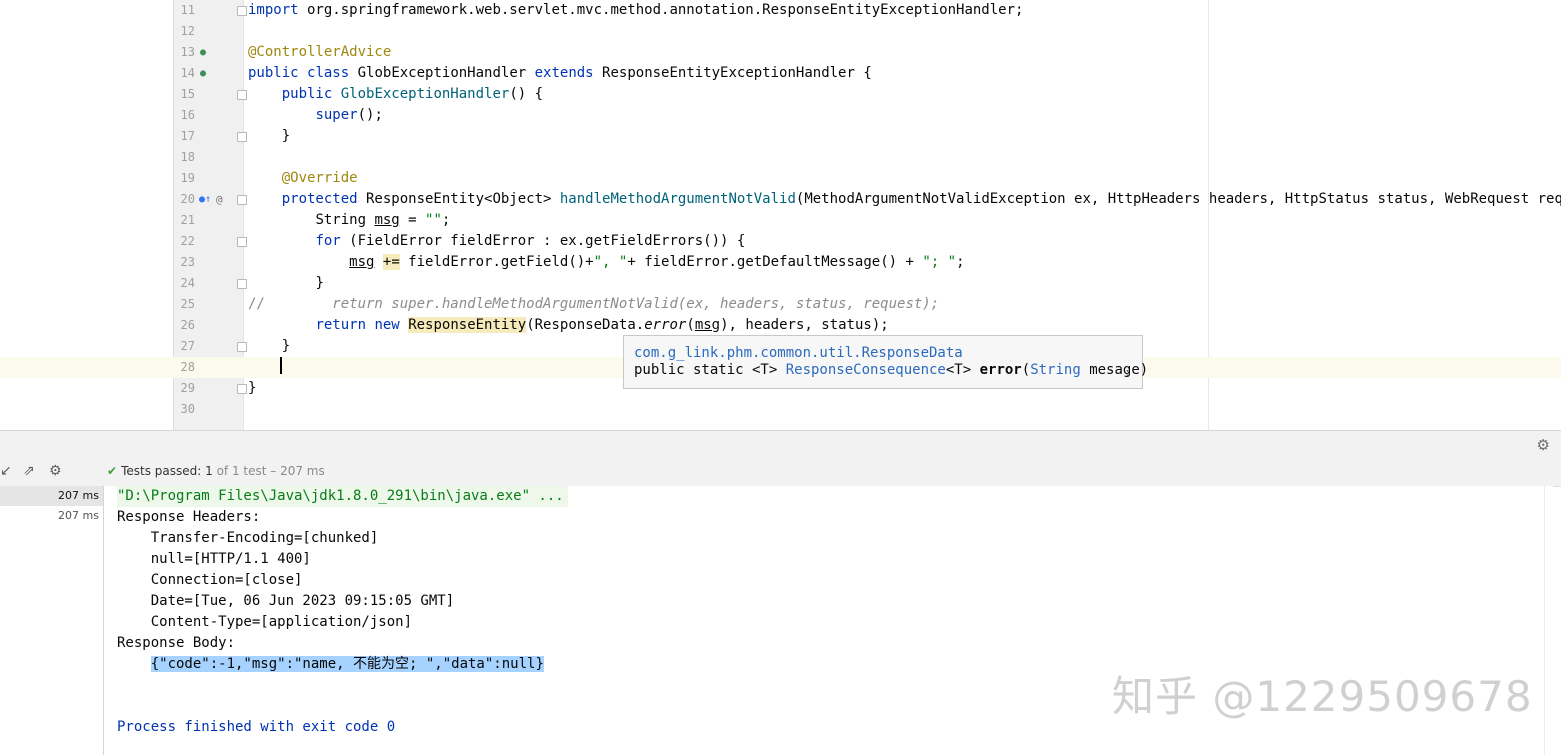  Describe the element at coordinates (866, 370) in the screenshot. I see `return-type-link: ResponseConsequence` at that location.